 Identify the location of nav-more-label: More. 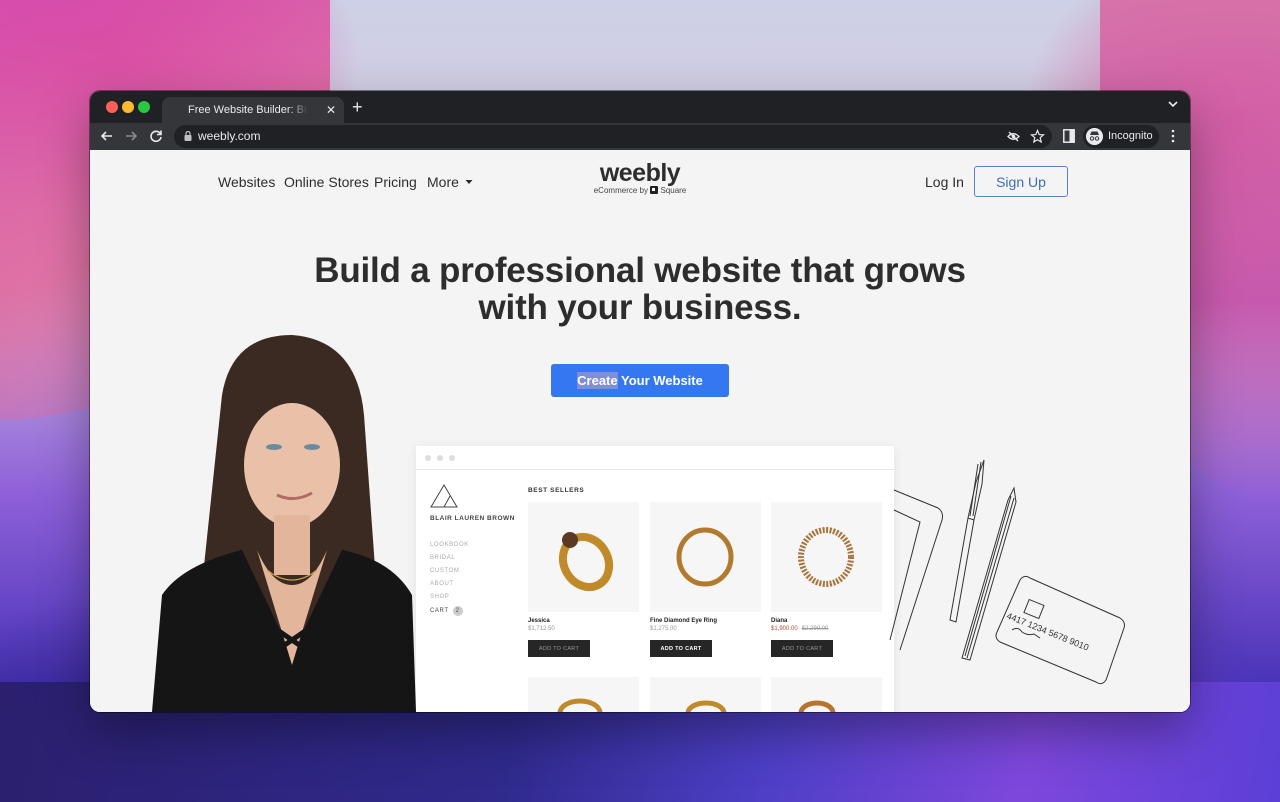
(443, 182).